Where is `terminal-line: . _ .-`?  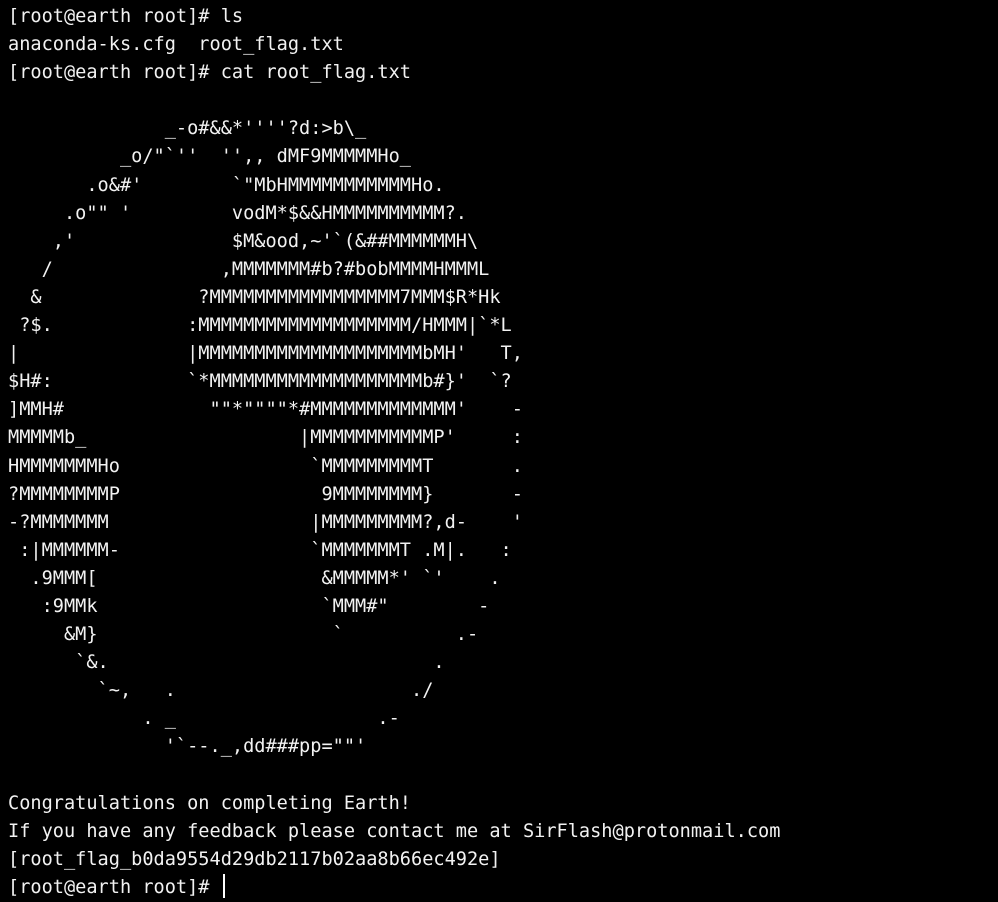
terminal-line: . _ .- is located at coordinates (204, 719).